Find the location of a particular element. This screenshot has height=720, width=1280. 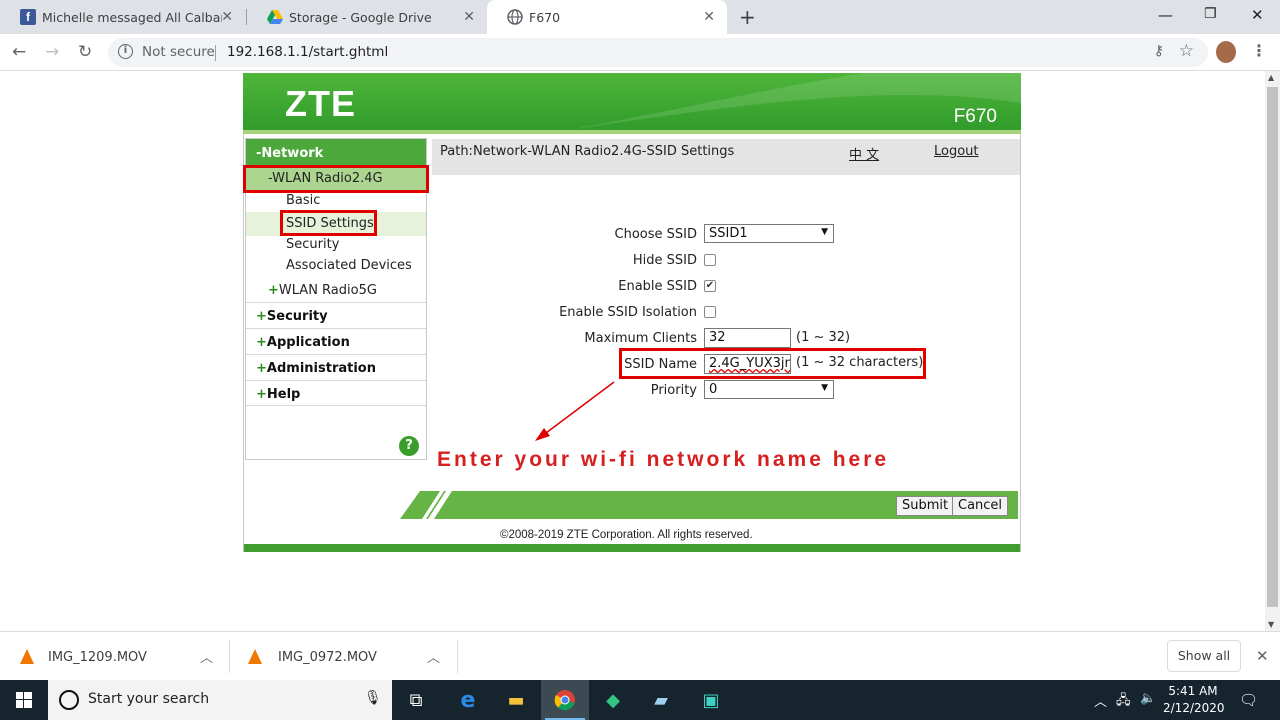

tab-title: Michelle messaged All Calbani El is located at coordinates (132, 17).